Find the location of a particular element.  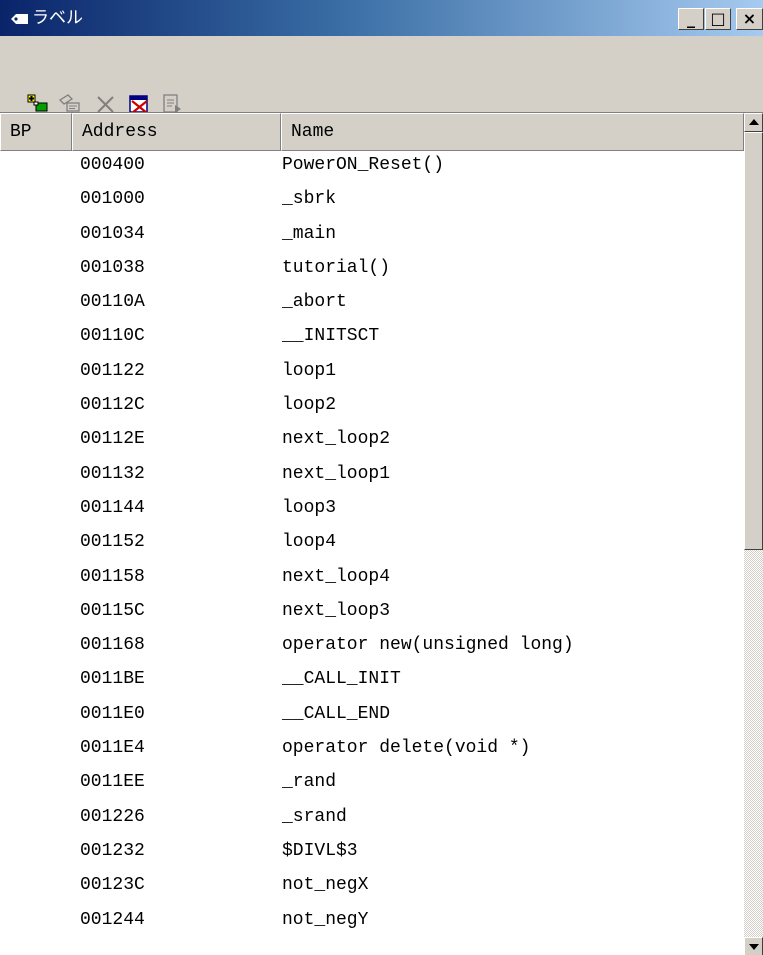

row-name: not_negX is located at coordinates (325, 885).